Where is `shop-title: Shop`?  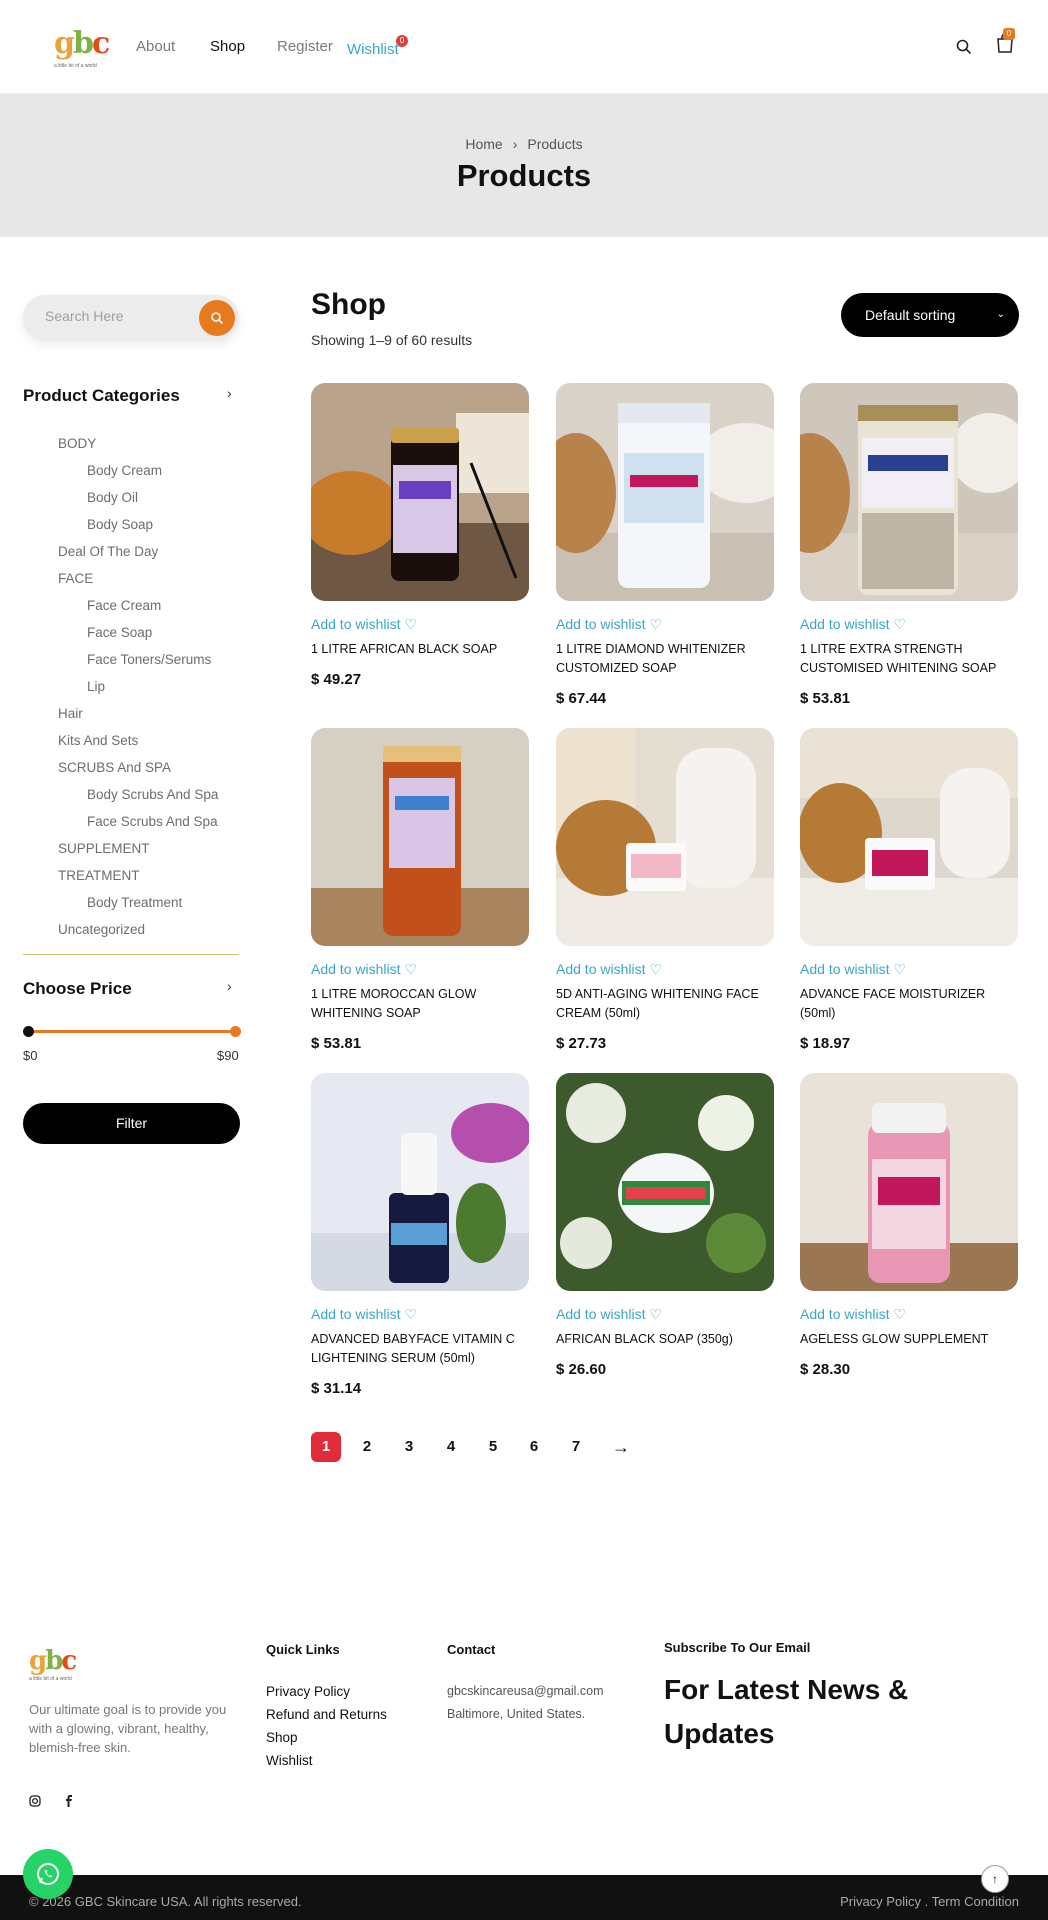 shop-title: Shop is located at coordinates (348, 304).